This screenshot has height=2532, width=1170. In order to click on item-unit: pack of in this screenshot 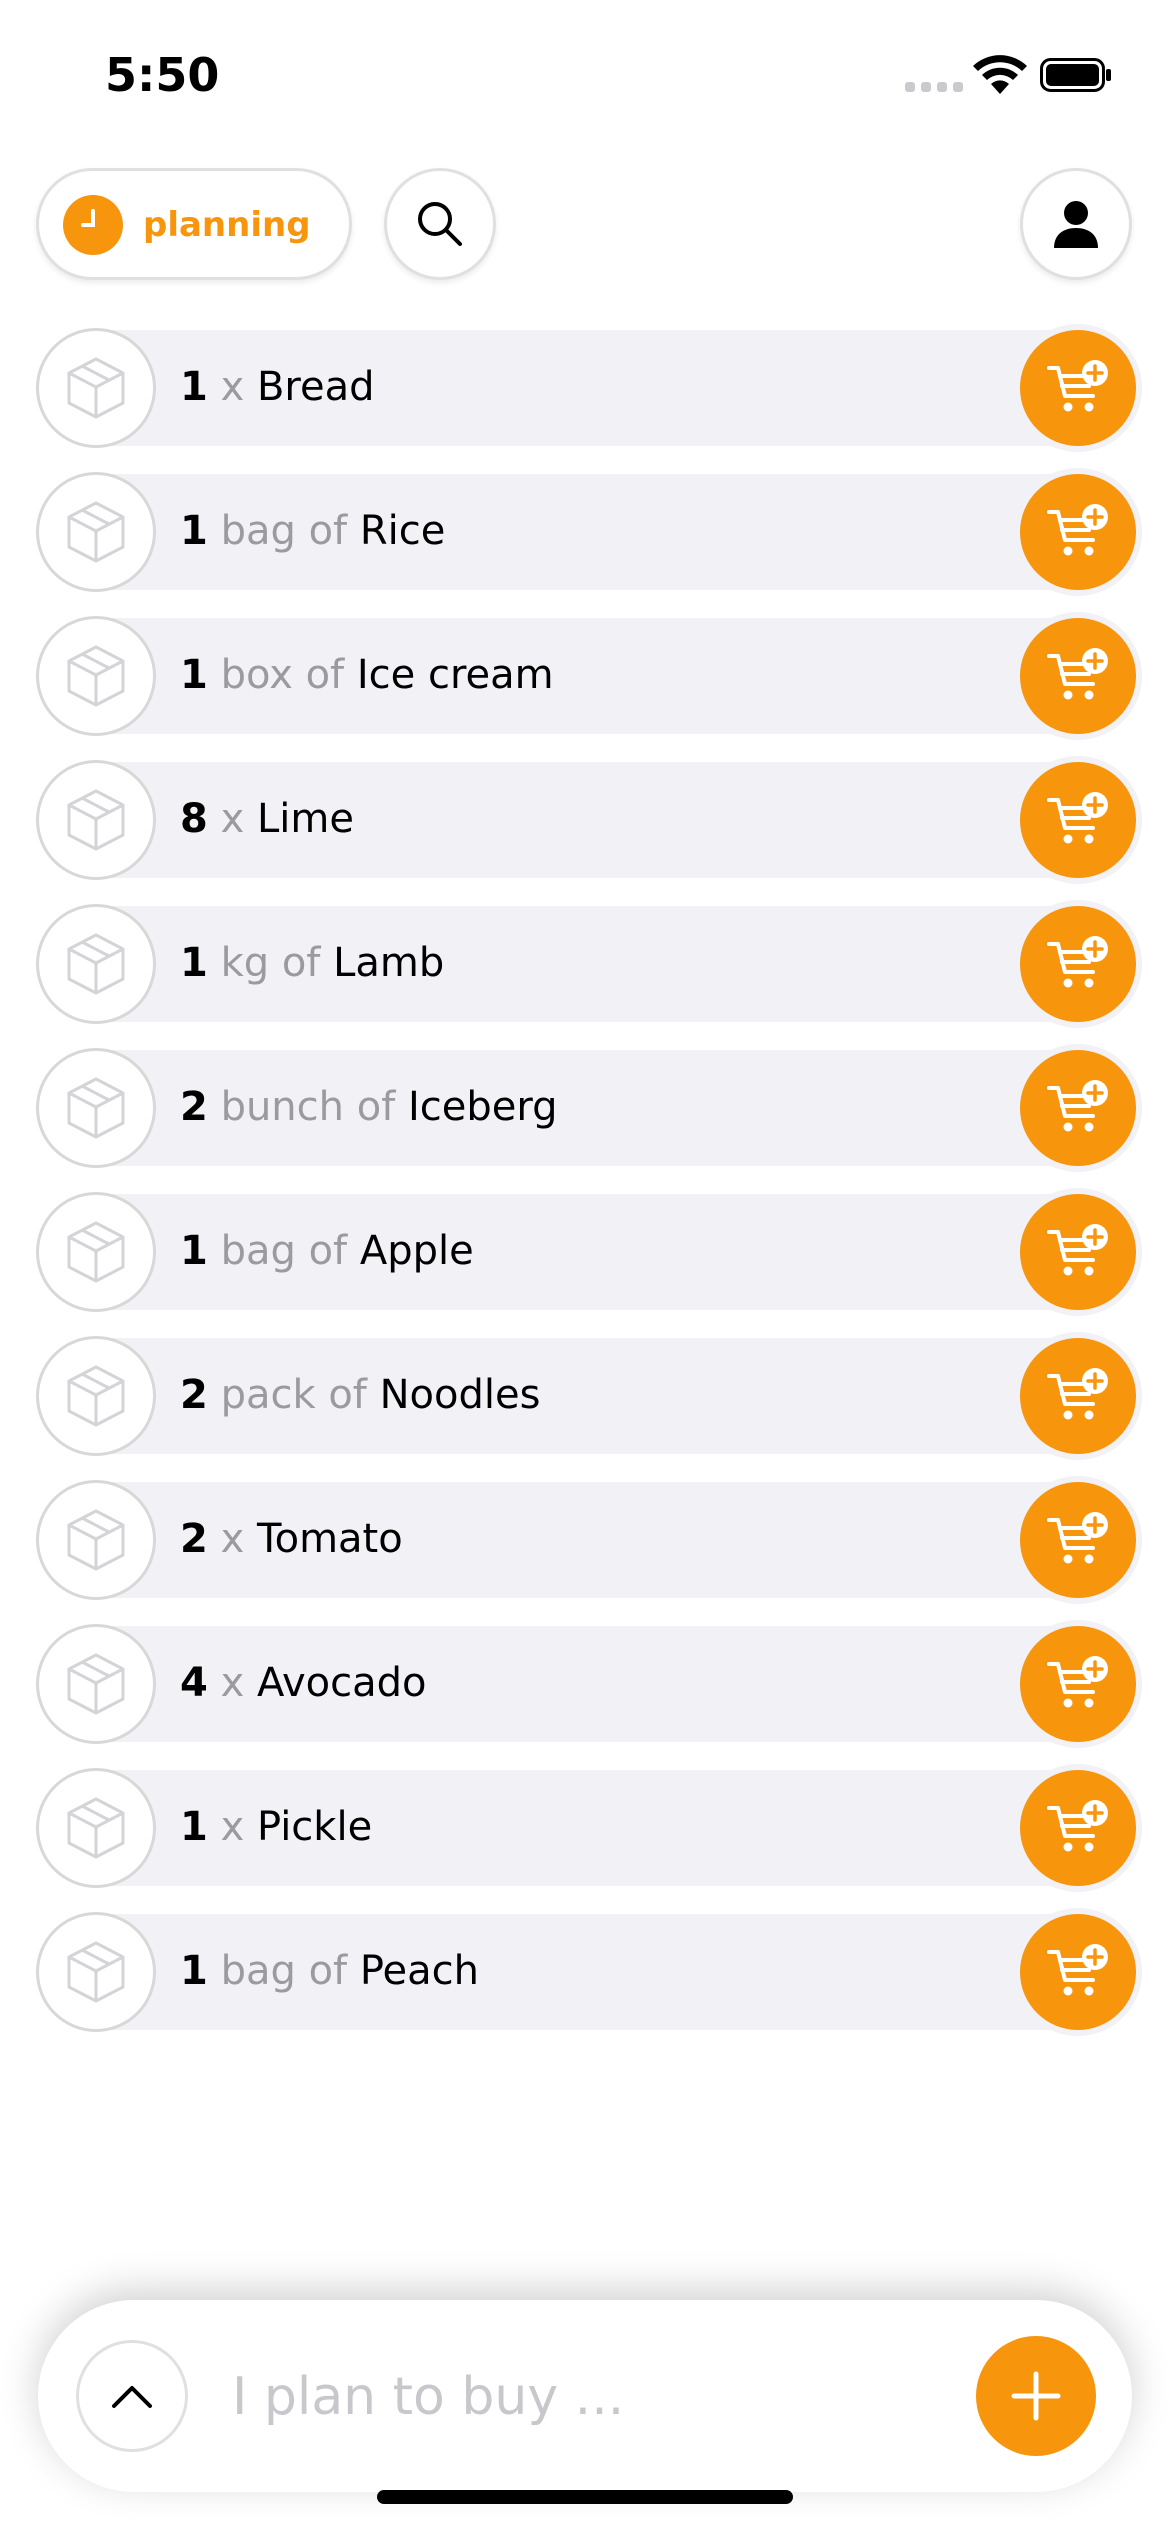, I will do `click(293, 1395)`.